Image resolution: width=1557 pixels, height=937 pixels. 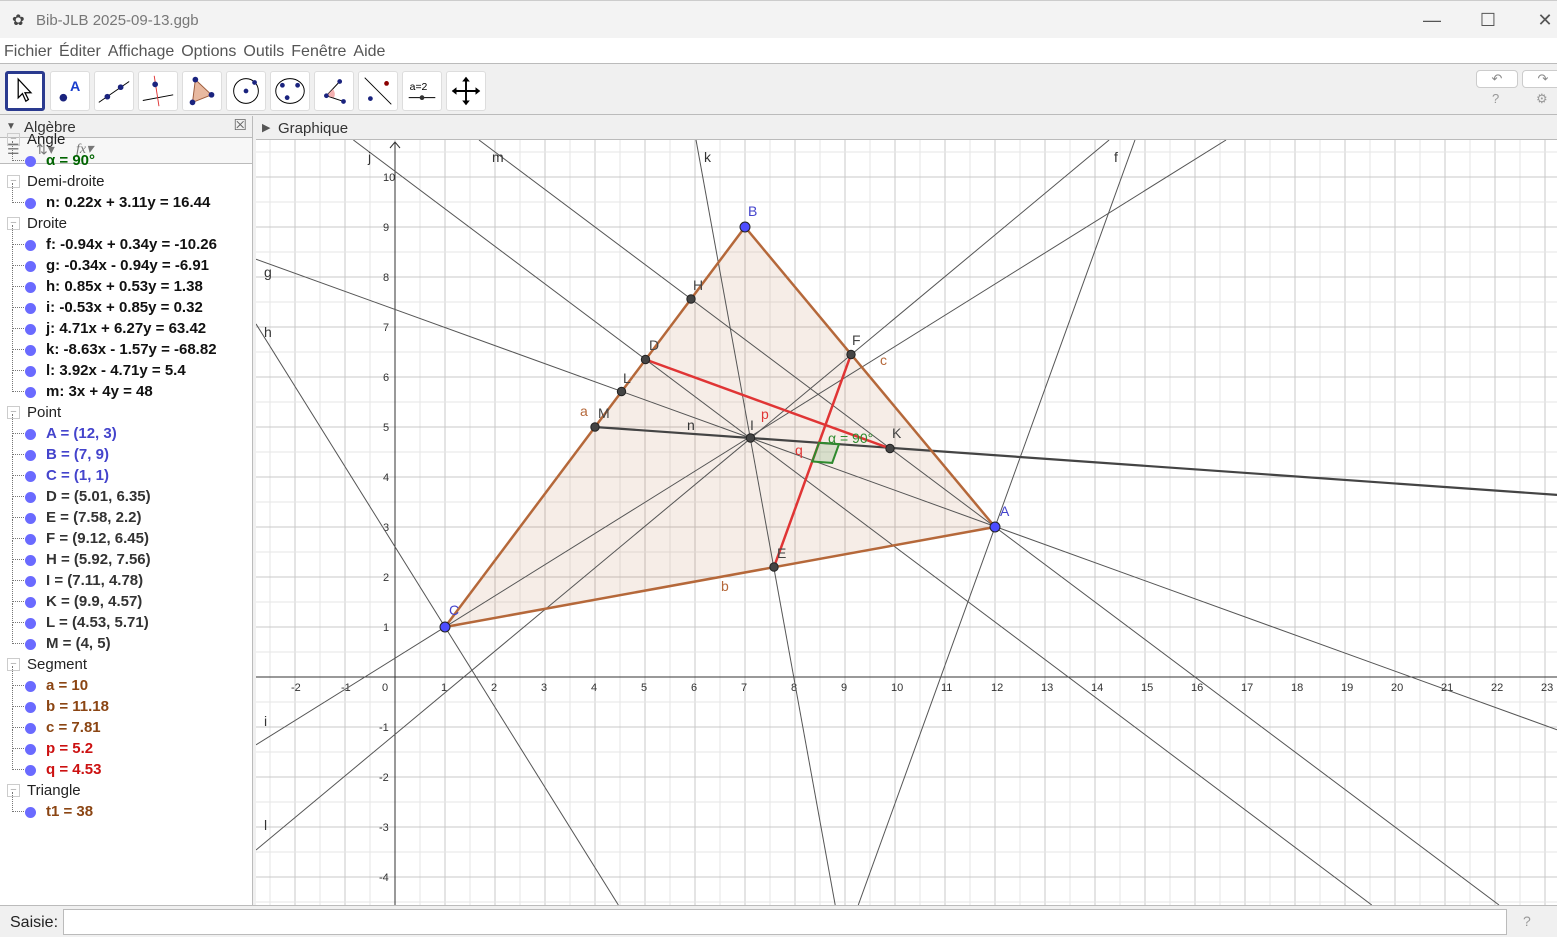 I want to click on input-help-icon: ?, so click(x=1527, y=921).